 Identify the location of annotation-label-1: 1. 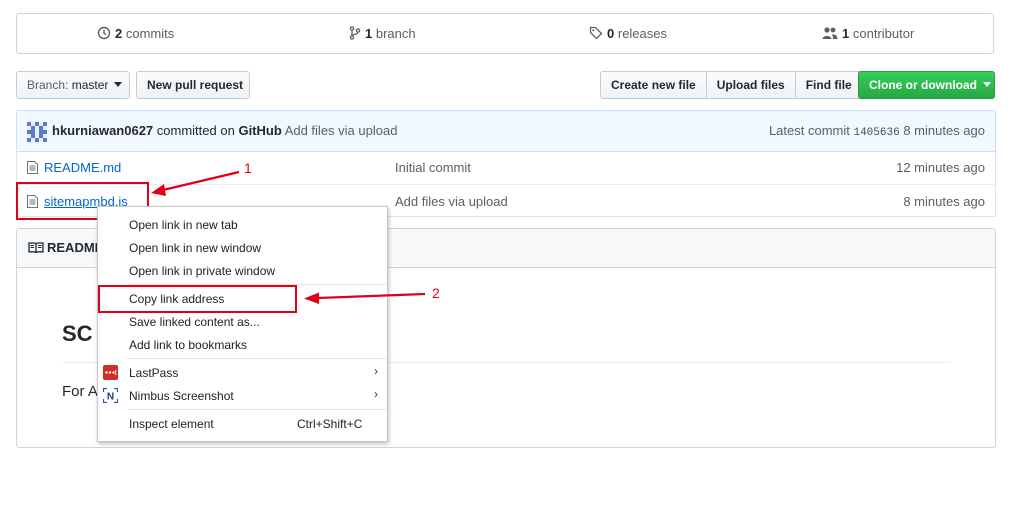
(248, 168).